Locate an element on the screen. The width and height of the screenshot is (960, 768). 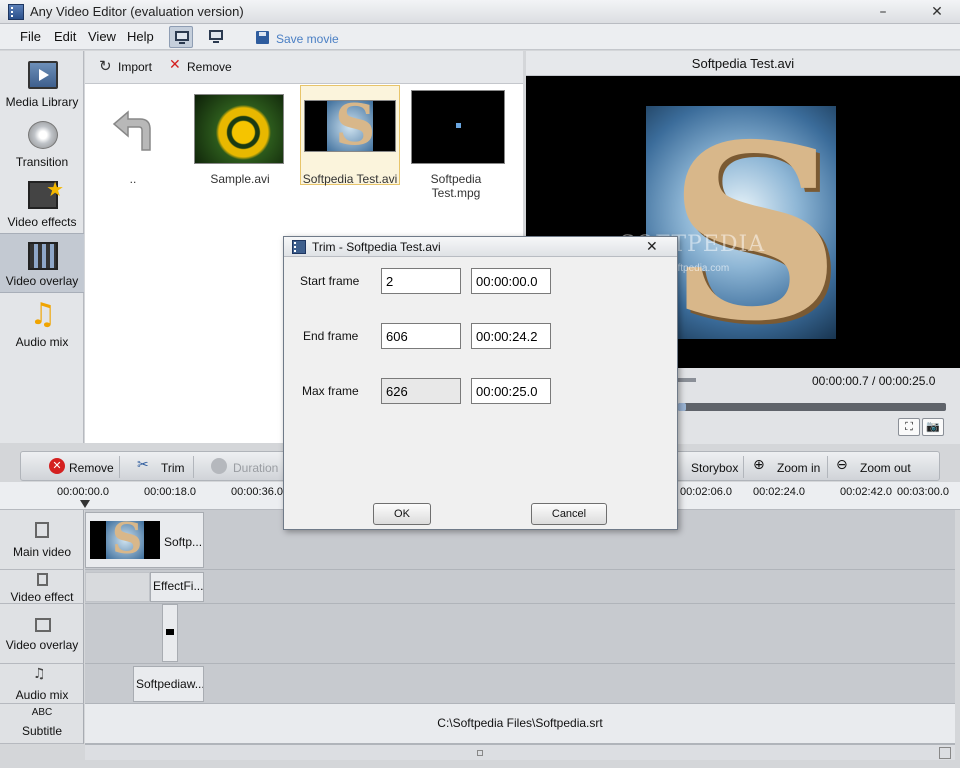
clip-spacer is located at coordinates (117, 587).